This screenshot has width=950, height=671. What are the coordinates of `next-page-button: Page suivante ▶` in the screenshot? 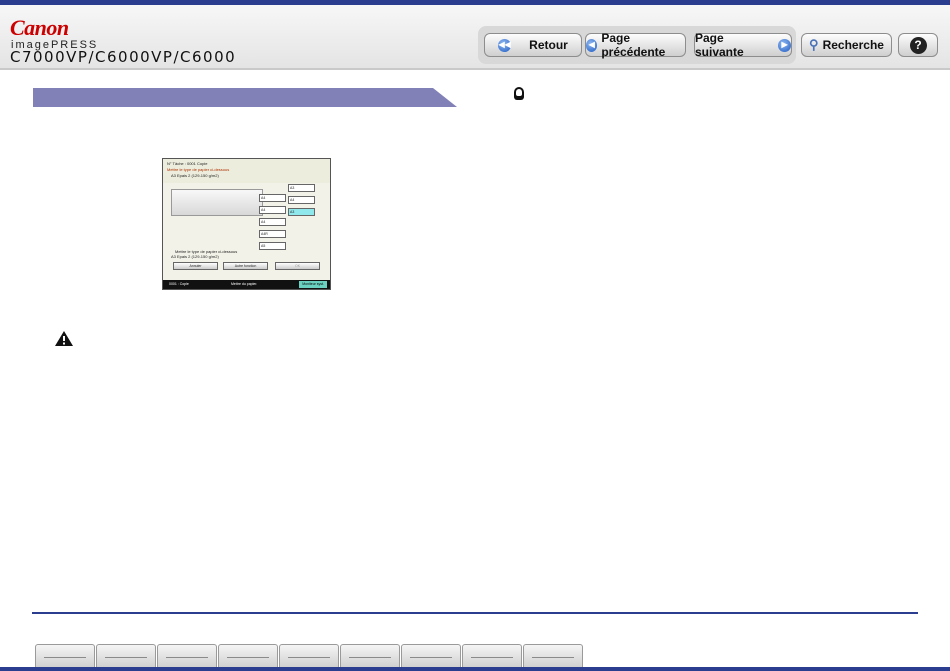 It's located at (743, 45).